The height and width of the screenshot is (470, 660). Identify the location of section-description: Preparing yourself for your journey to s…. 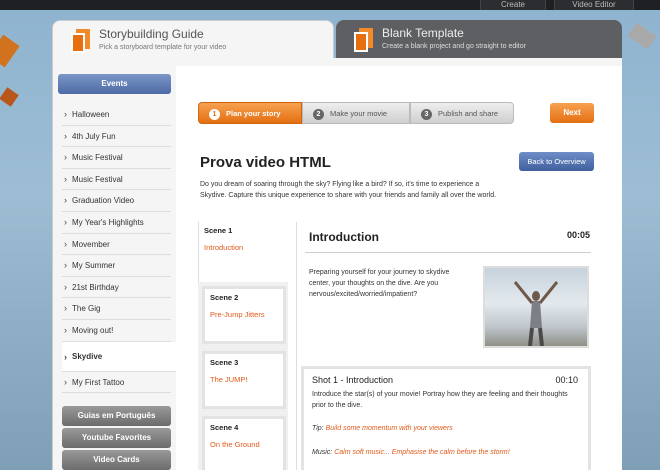
(379, 283).